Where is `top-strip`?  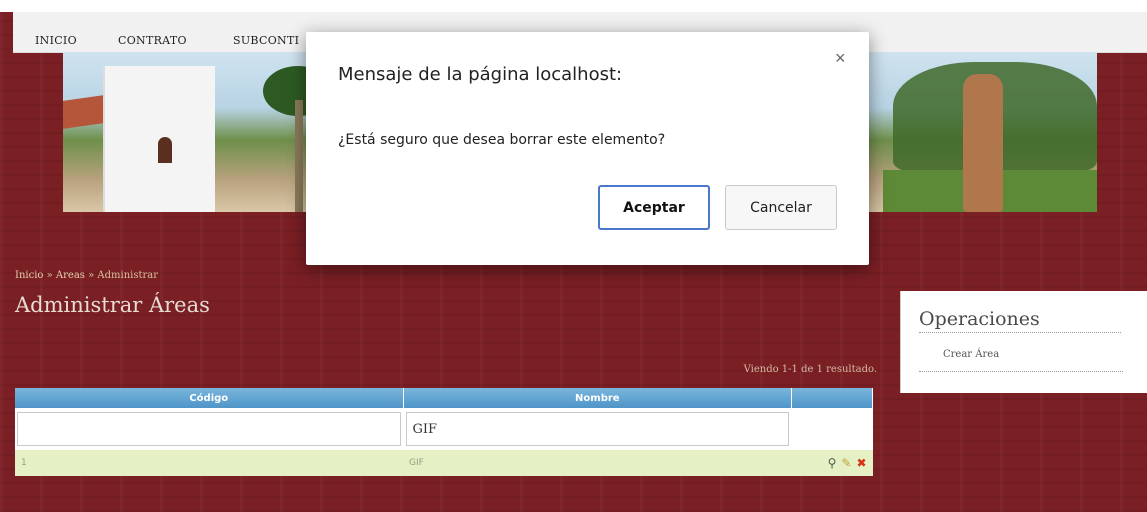
top-strip is located at coordinates (573, 6).